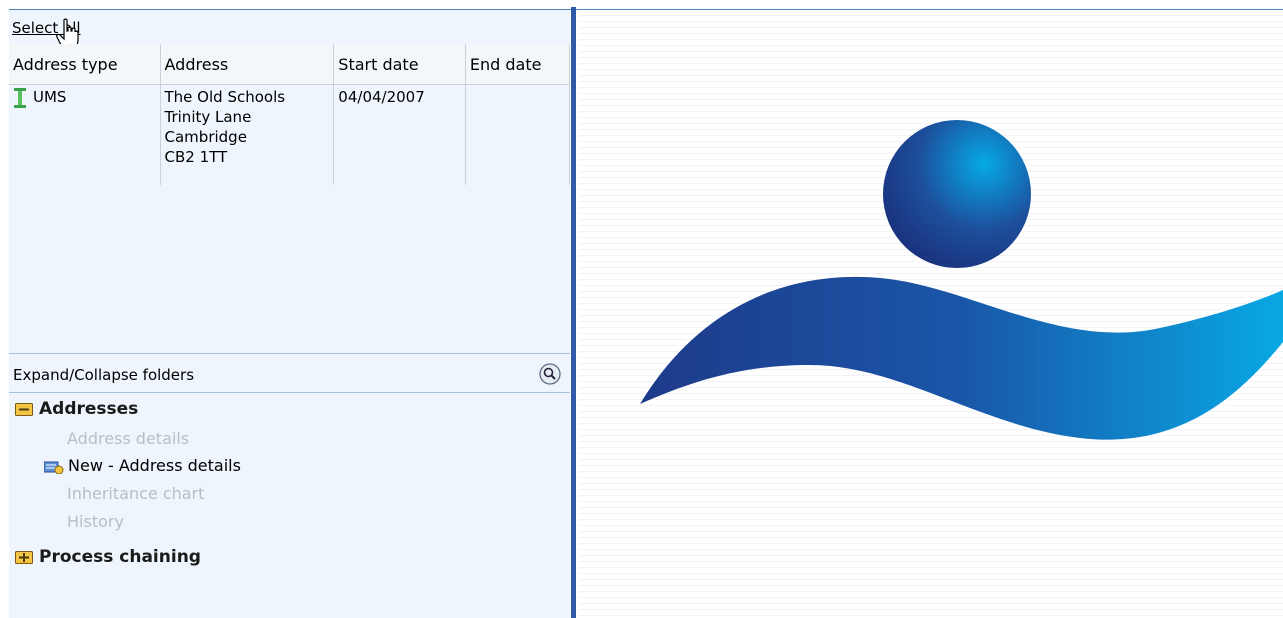 This screenshot has width=1283, height=618. I want to click on folder-label: Process chaining, so click(120, 557).